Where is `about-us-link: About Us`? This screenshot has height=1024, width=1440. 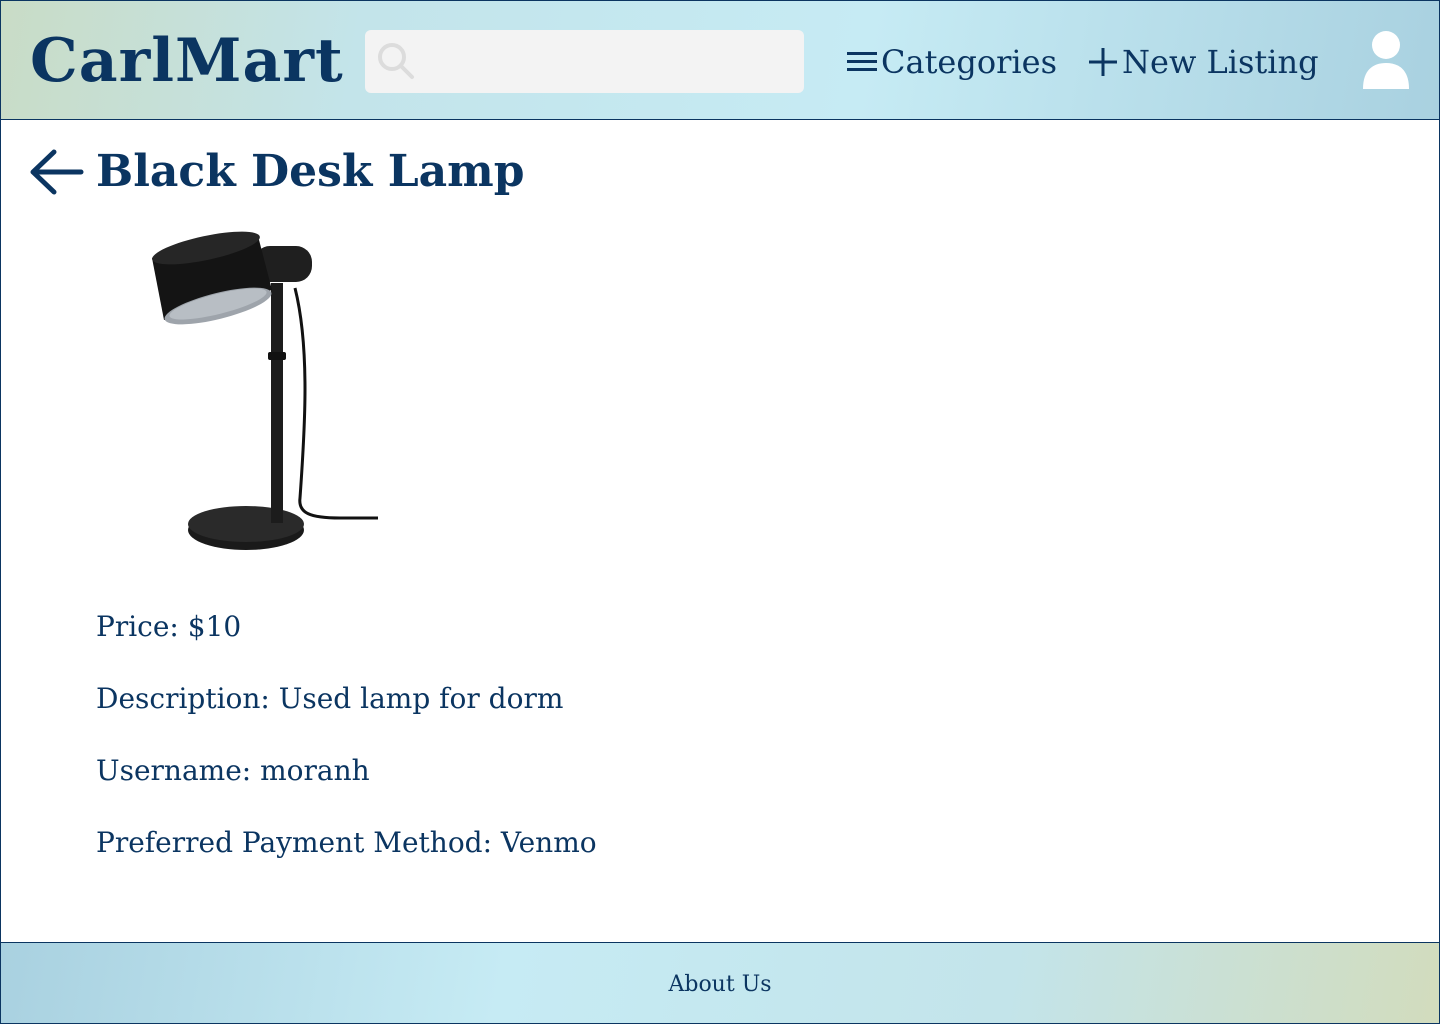
about-us-link: About Us is located at coordinates (720, 985).